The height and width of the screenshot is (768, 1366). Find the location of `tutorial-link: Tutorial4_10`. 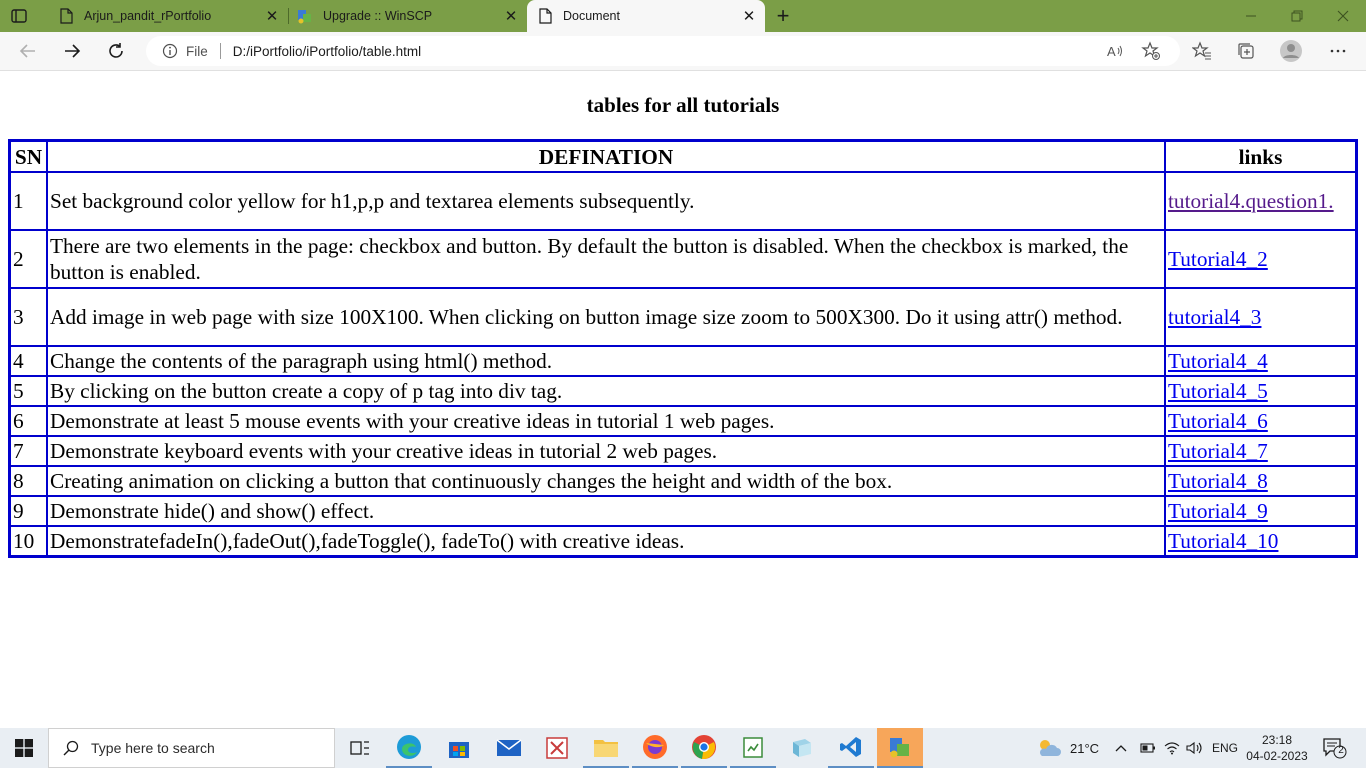

tutorial-link: Tutorial4_10 is located at coordinates (1223, 541).